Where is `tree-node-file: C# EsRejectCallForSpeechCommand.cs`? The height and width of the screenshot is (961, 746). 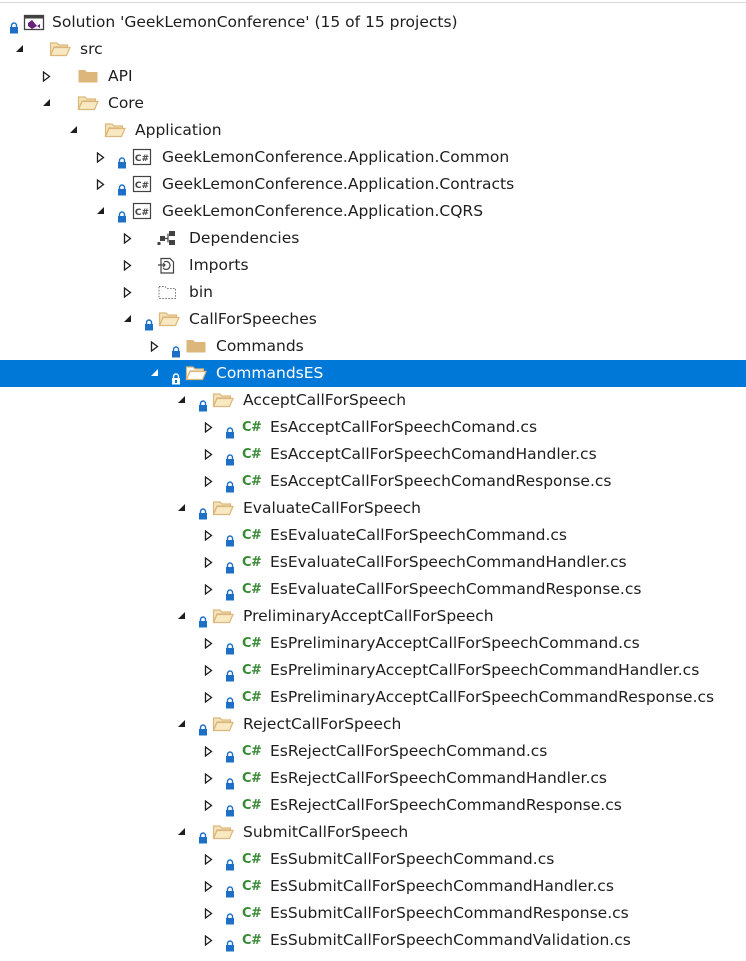 tree-node-file: C# EsRejectCallForSpeechCommand.cs is located at coordinates (373, 751).